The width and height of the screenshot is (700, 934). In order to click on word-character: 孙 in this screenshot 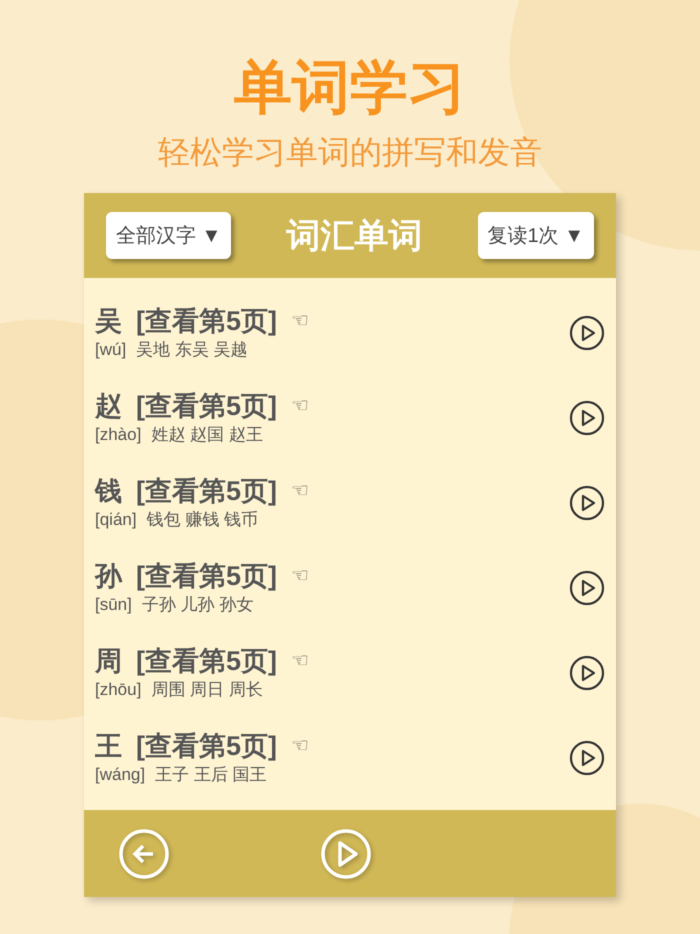, I will do `click(108, 576)`.